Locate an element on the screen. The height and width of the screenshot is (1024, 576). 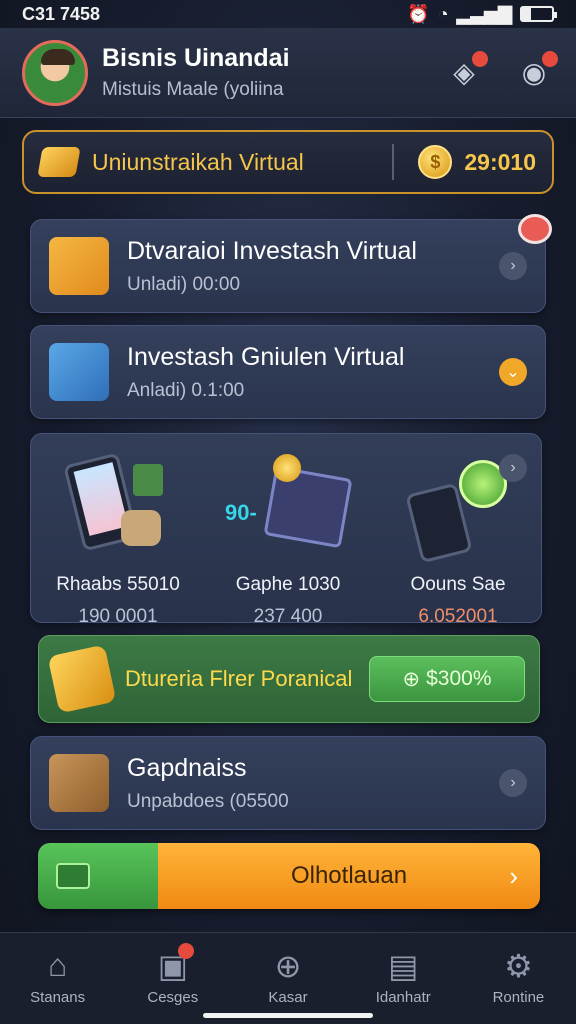
page-title: Bisnis Uinandai is located at coordinates (196, 58).